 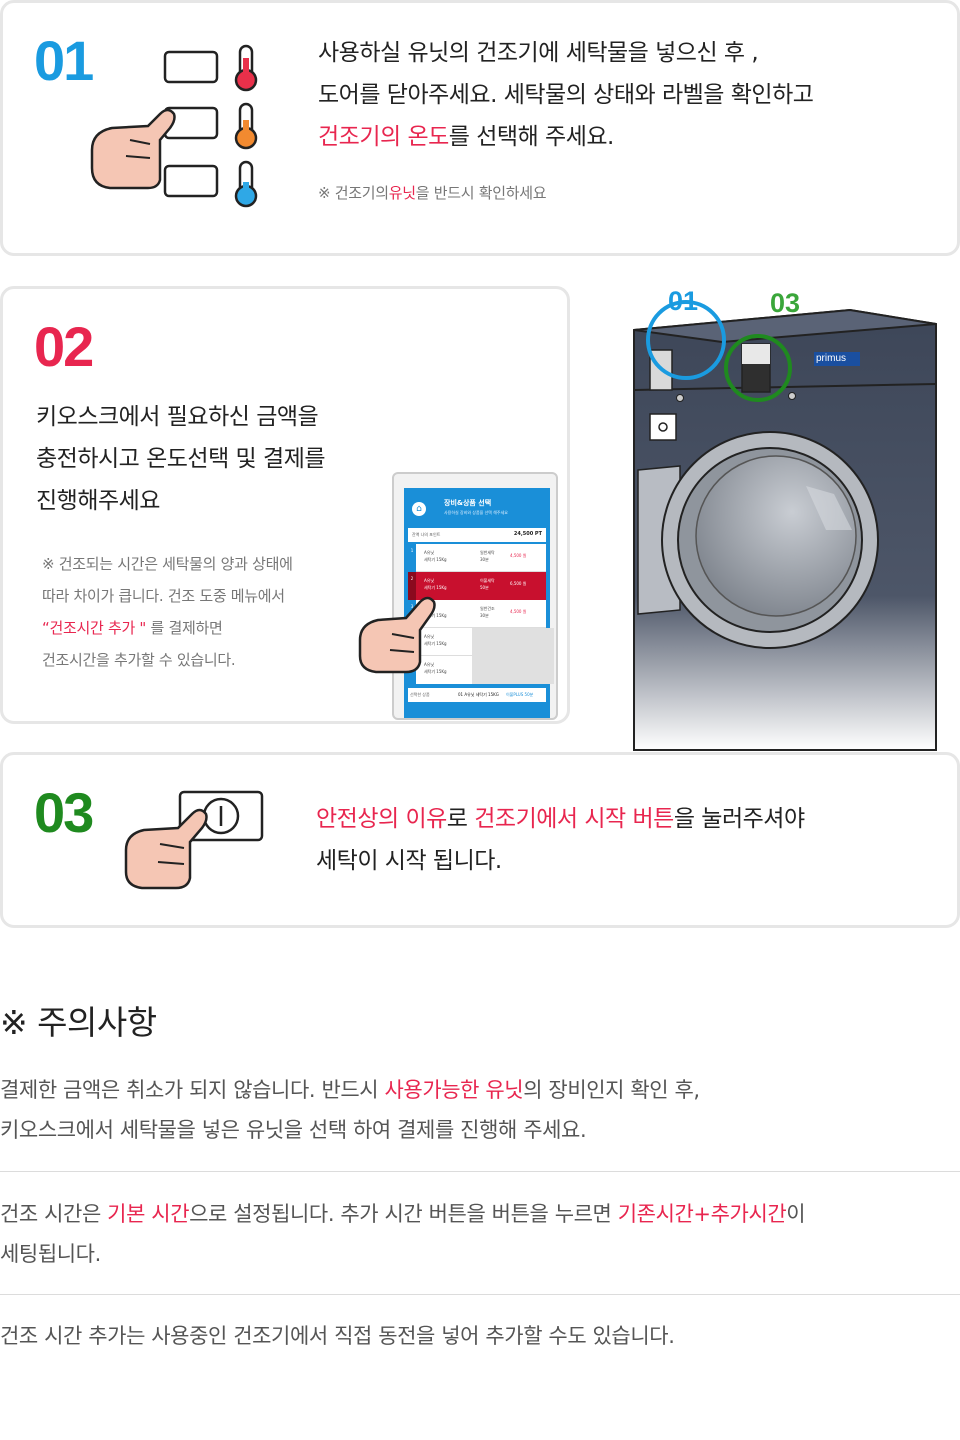 What do you see at coordinates (293, 1130) in the screenshot?
I see `caution-item-1-line2: 키오스크에서 세탁물을 넣은 유닛을 선택 하여 결제를 진행해 주세요.` at bounding box center [293, 1130].